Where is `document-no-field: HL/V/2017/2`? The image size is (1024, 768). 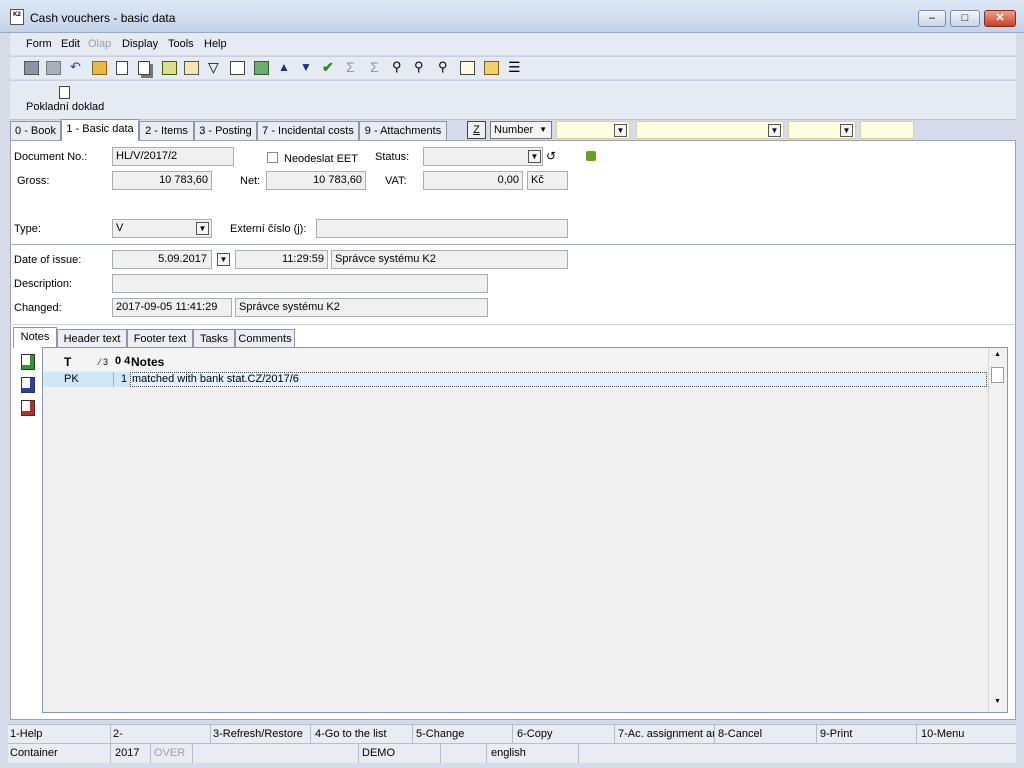 document-no-field: HL/V/2017/2 is located at coordinates (173, 156).